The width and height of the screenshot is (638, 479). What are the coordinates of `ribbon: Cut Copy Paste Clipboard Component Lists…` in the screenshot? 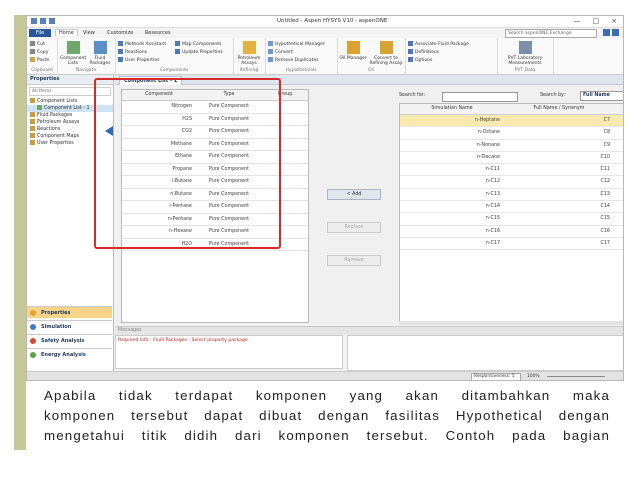 It's located at (325, 56).